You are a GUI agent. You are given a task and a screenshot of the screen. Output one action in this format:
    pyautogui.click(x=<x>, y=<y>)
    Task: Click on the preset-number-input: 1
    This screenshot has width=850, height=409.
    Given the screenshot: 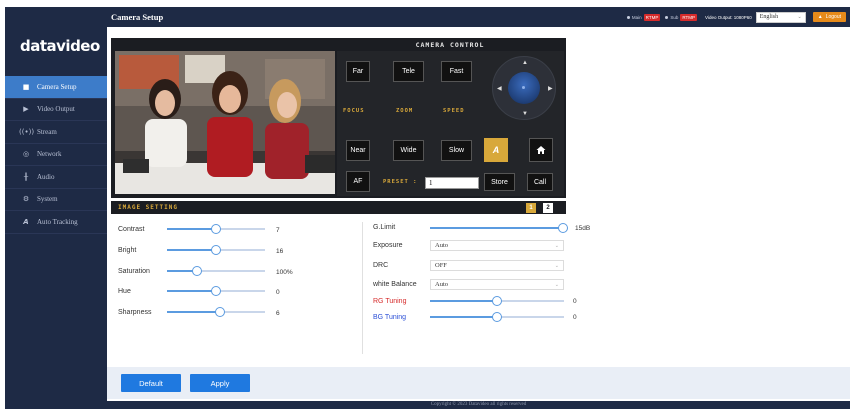 What is the action you would take?
    pyautogui.click(x=452, y=183)
    